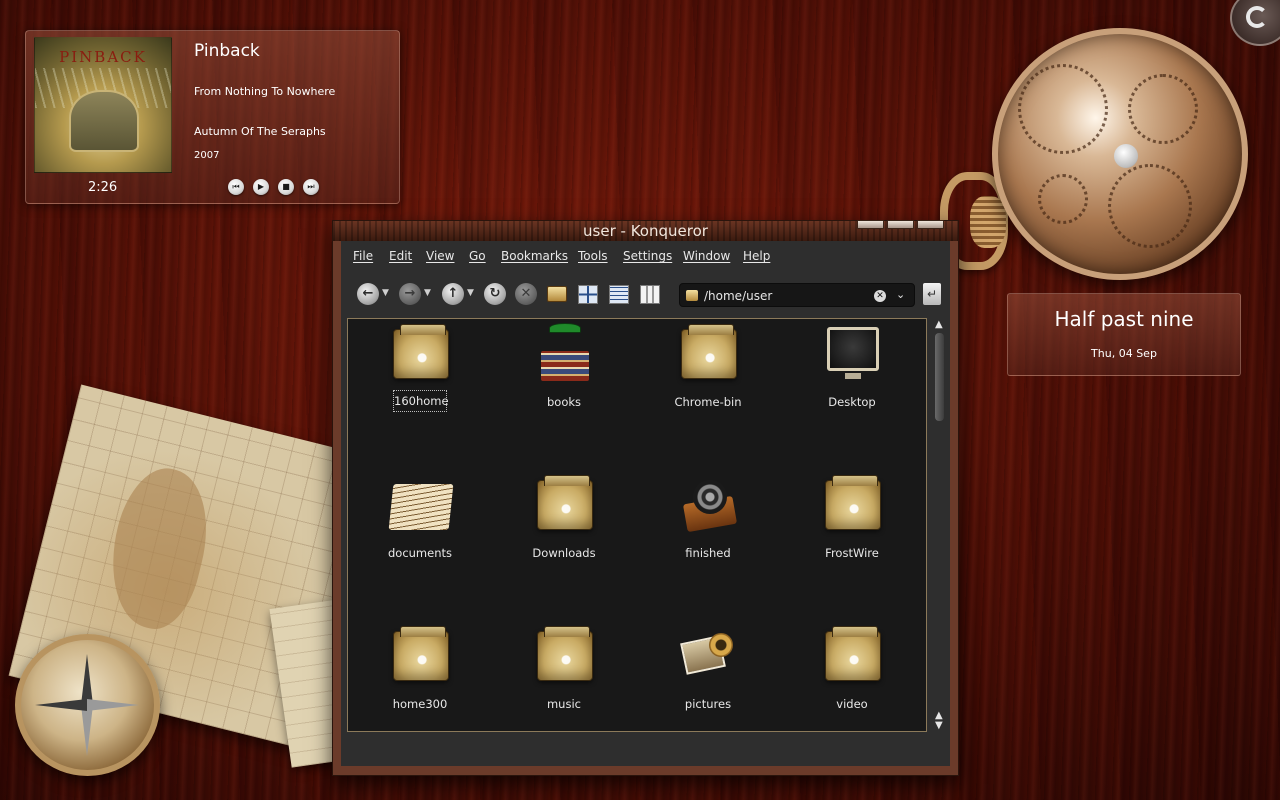 This screenshot has height=800, width=1280. Describe the element at coordinates (286, 187) in the screenshot. I see `stop-button: ■` at that location.